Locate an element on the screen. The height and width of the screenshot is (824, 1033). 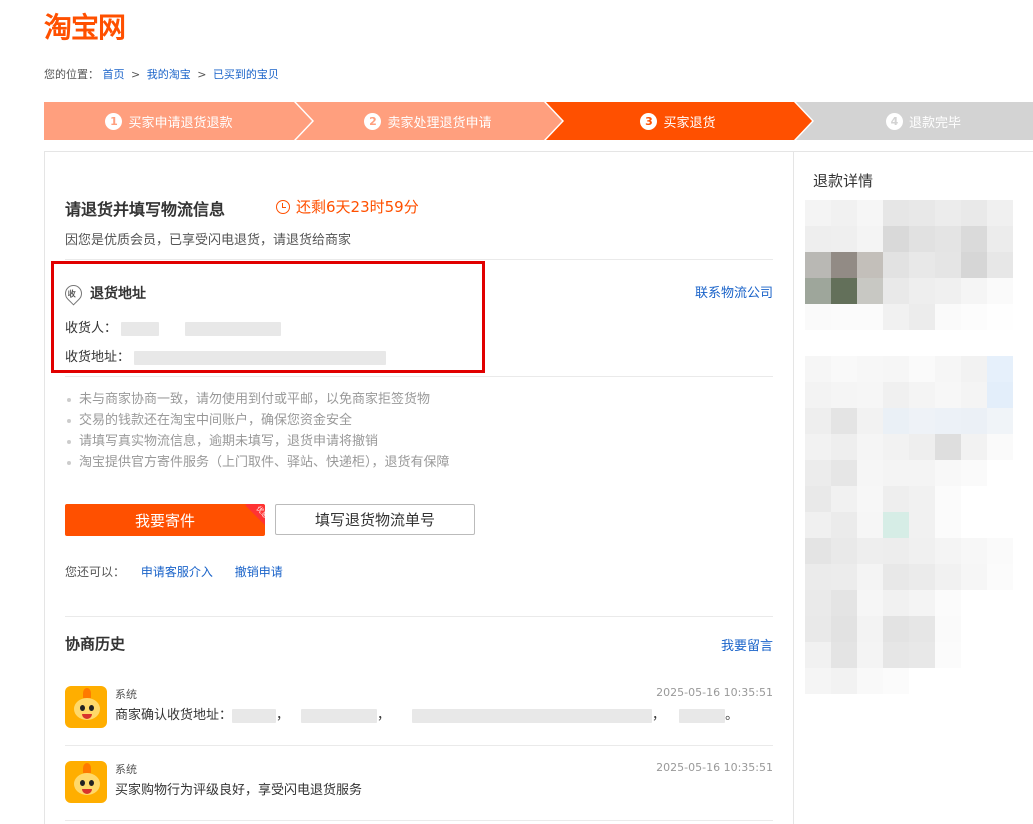
page-title: 请退货并填写物流信息 is located at coordinates (145, 209).